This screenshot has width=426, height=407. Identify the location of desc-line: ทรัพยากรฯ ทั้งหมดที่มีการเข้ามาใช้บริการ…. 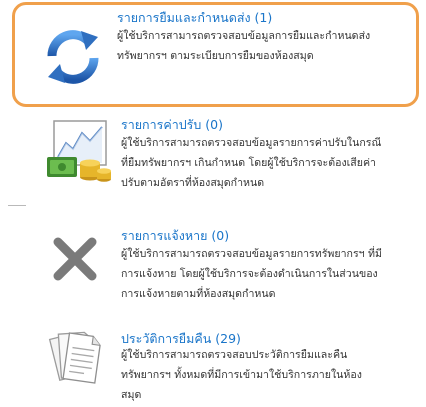
(241, 375).